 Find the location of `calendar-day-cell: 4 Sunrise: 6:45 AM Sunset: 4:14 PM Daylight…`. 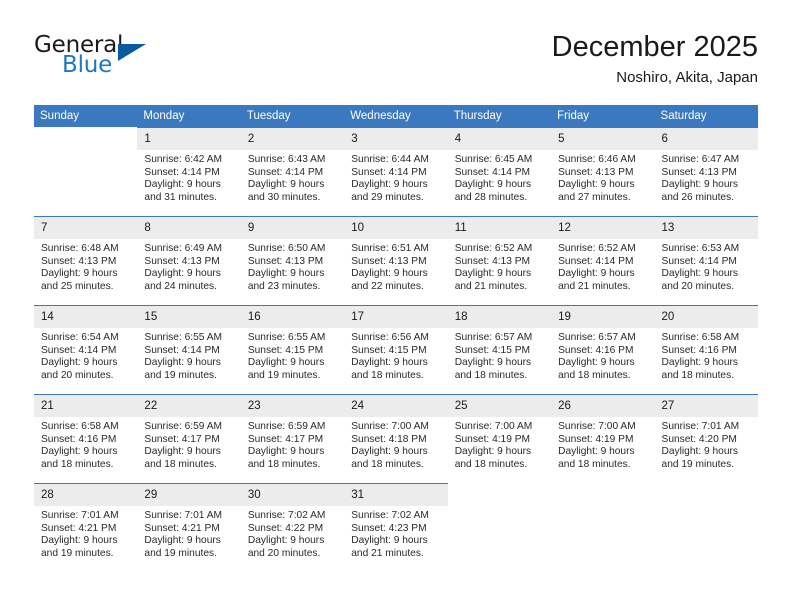

calendar-day-cell: 4 Sunrise: 6:45 AM Sunset: 4:14 PM Daylight… is located at coordinates (499, 171).